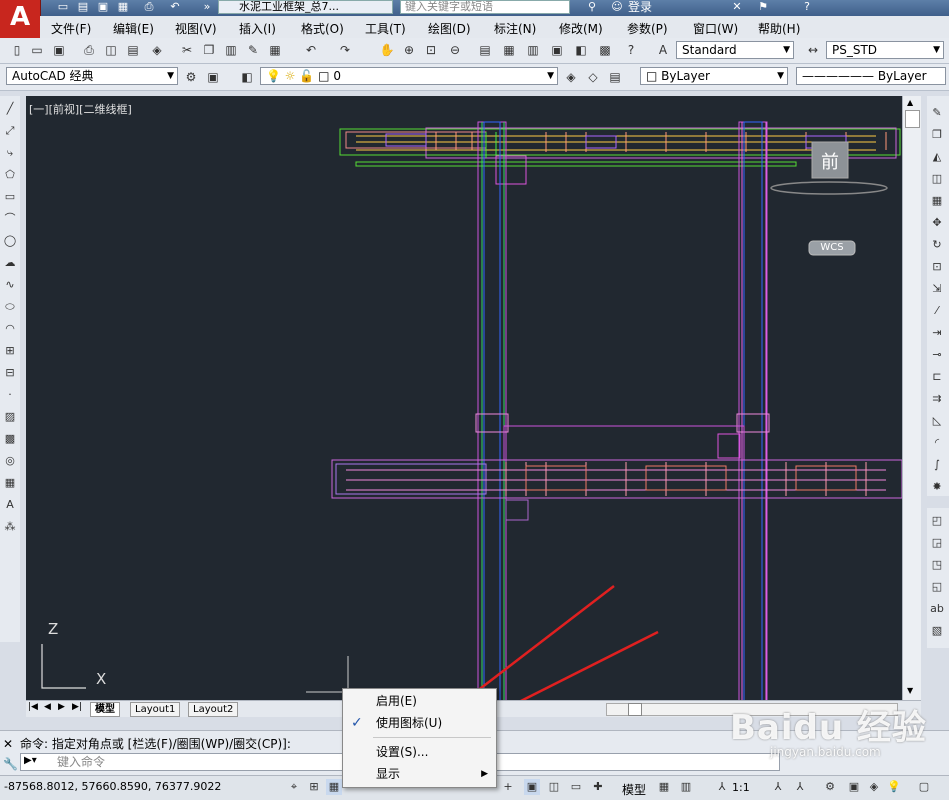 The width and height of the screenshot is (949, 800). What do you see at coordinates (735, 50) in the screenshot?
I see `text-style-select: Standard ▼` at bounding box center [735, 50].